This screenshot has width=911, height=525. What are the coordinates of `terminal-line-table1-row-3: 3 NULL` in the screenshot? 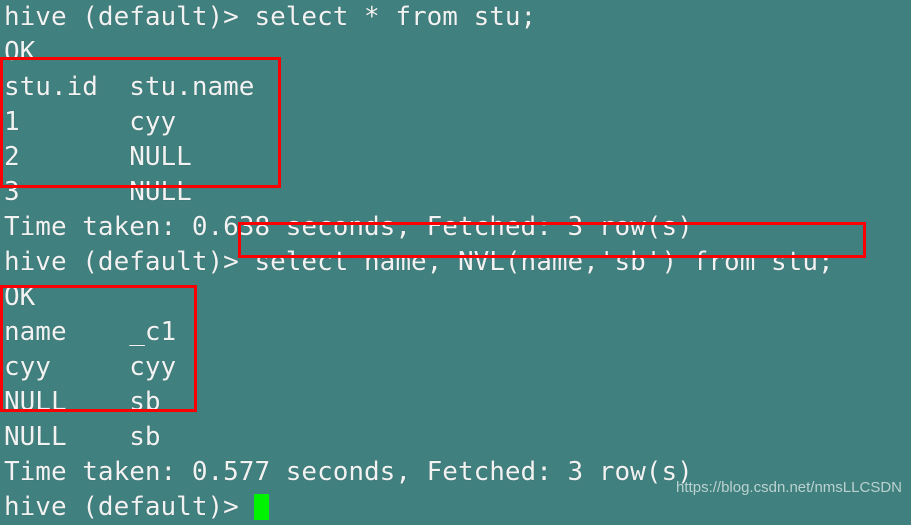 It's located at (98, 192).